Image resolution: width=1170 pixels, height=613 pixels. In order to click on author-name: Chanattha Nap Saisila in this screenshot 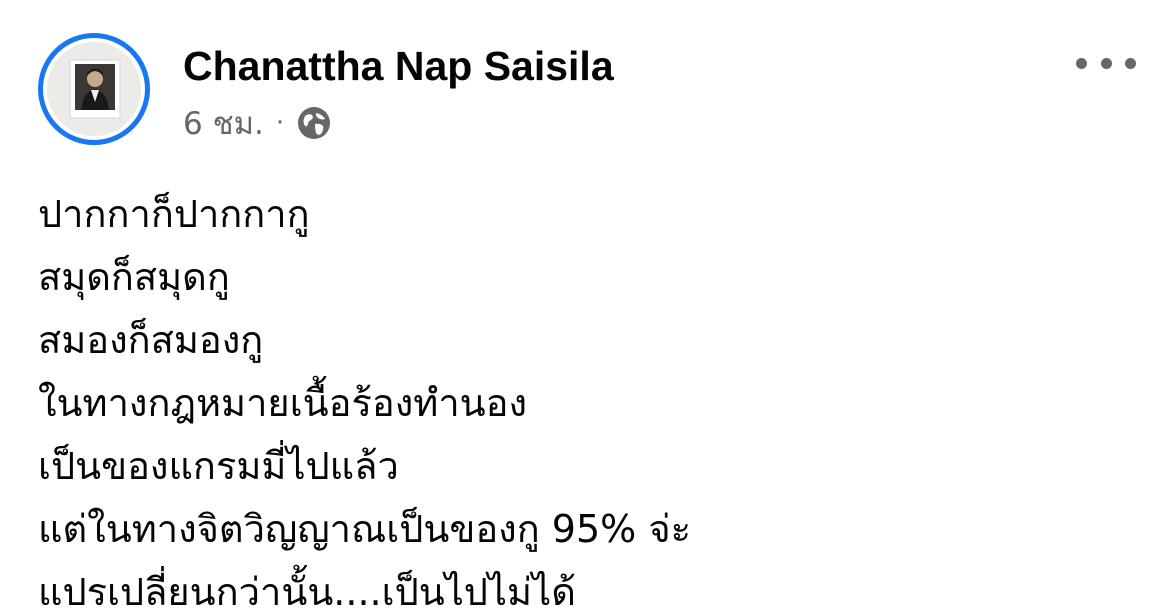, I will do `click(398, 66)`.